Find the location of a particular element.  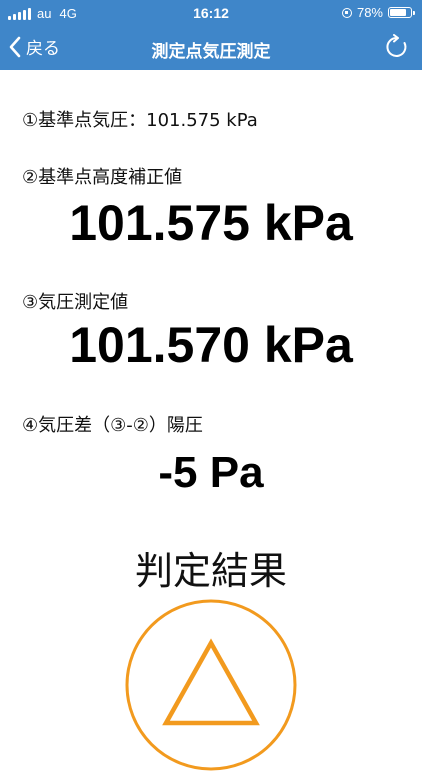

reference-pressure-label: ①基準点気圧：101.575 kPa is located at coordinates (140, 120).